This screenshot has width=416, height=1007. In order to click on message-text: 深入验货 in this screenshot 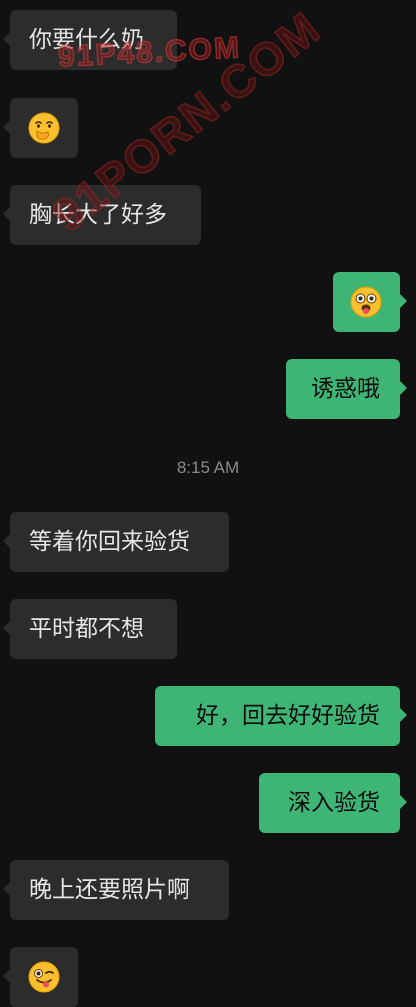, I will do `click(334, 803)`.